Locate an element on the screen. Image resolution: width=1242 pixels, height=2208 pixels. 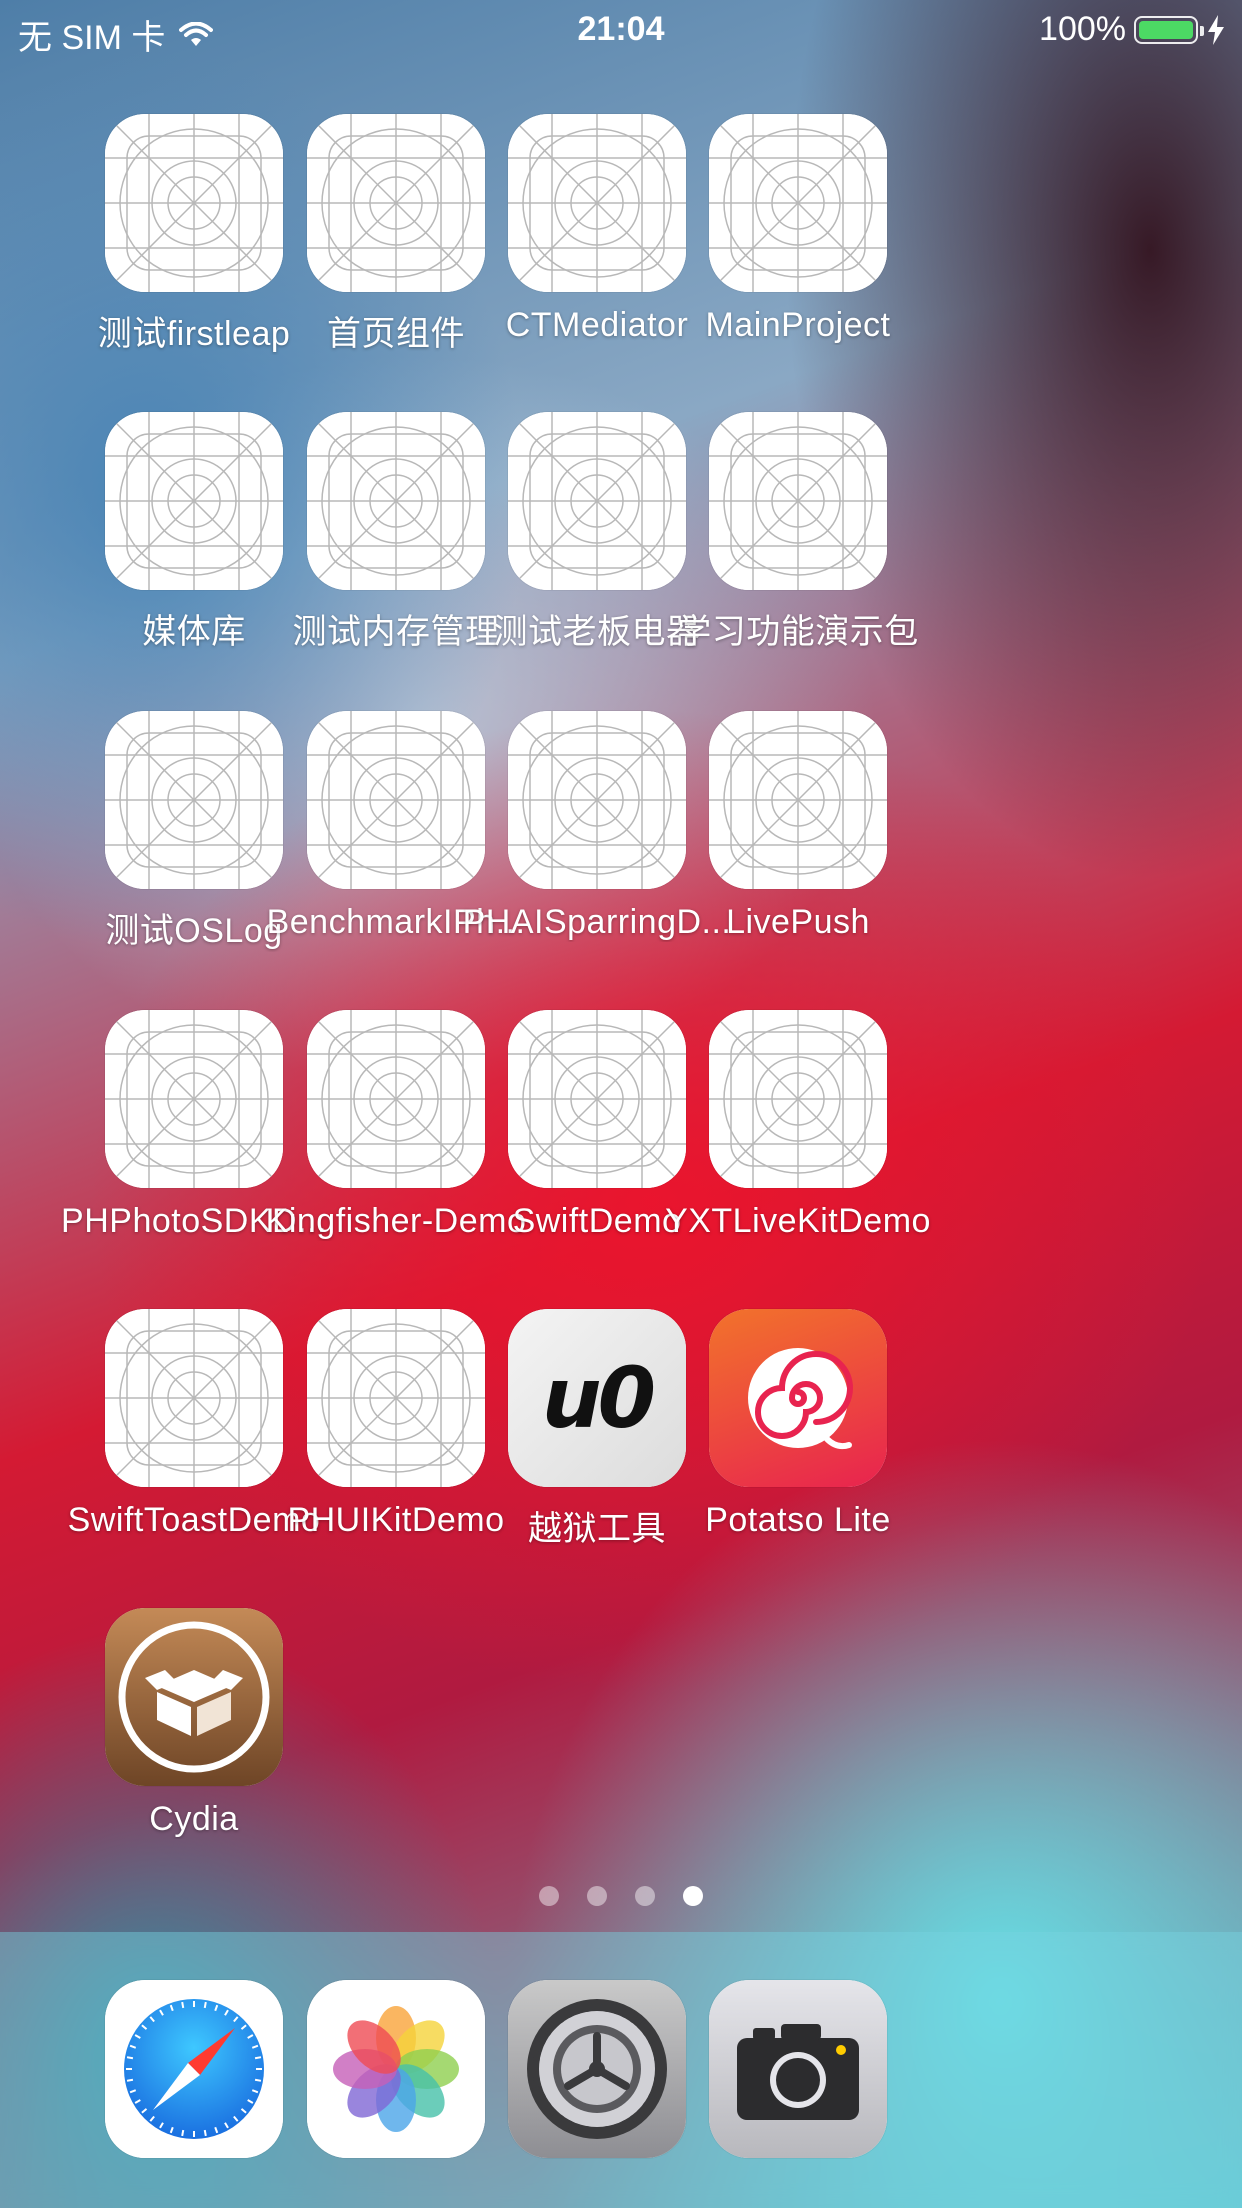
page-indicator is located at coordinates (621, 1896).